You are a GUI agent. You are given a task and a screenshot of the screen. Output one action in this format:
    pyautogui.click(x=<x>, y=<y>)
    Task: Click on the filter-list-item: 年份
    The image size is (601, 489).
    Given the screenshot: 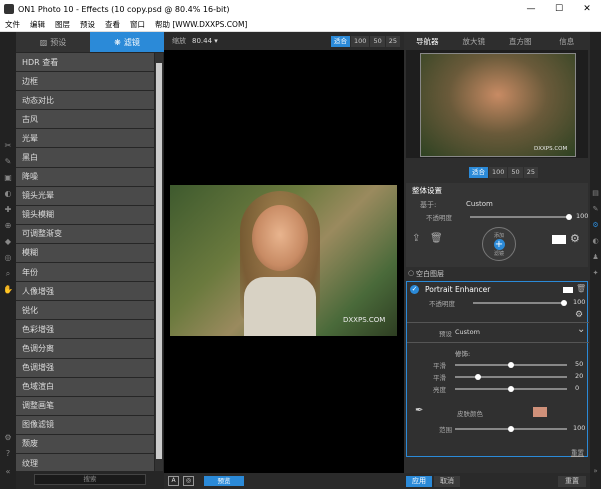 What is the action you would take?
    pyautogui.click(x=85, y=272)
    